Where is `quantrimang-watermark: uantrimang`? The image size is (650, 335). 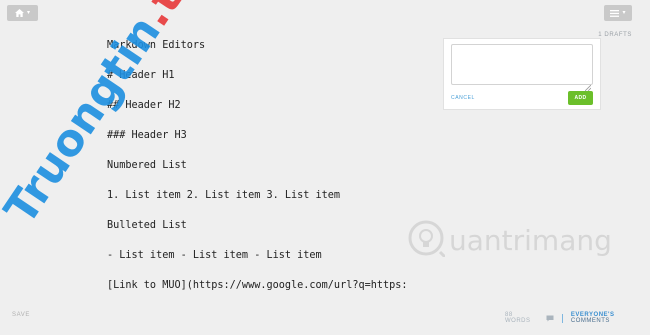
quantrimang-watermark: uantrimang is located at coordinates (509, 240).